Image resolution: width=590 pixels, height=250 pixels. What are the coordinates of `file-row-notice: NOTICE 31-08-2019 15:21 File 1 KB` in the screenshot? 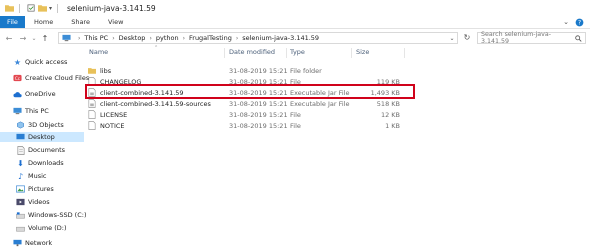 It's located at (256, 125).